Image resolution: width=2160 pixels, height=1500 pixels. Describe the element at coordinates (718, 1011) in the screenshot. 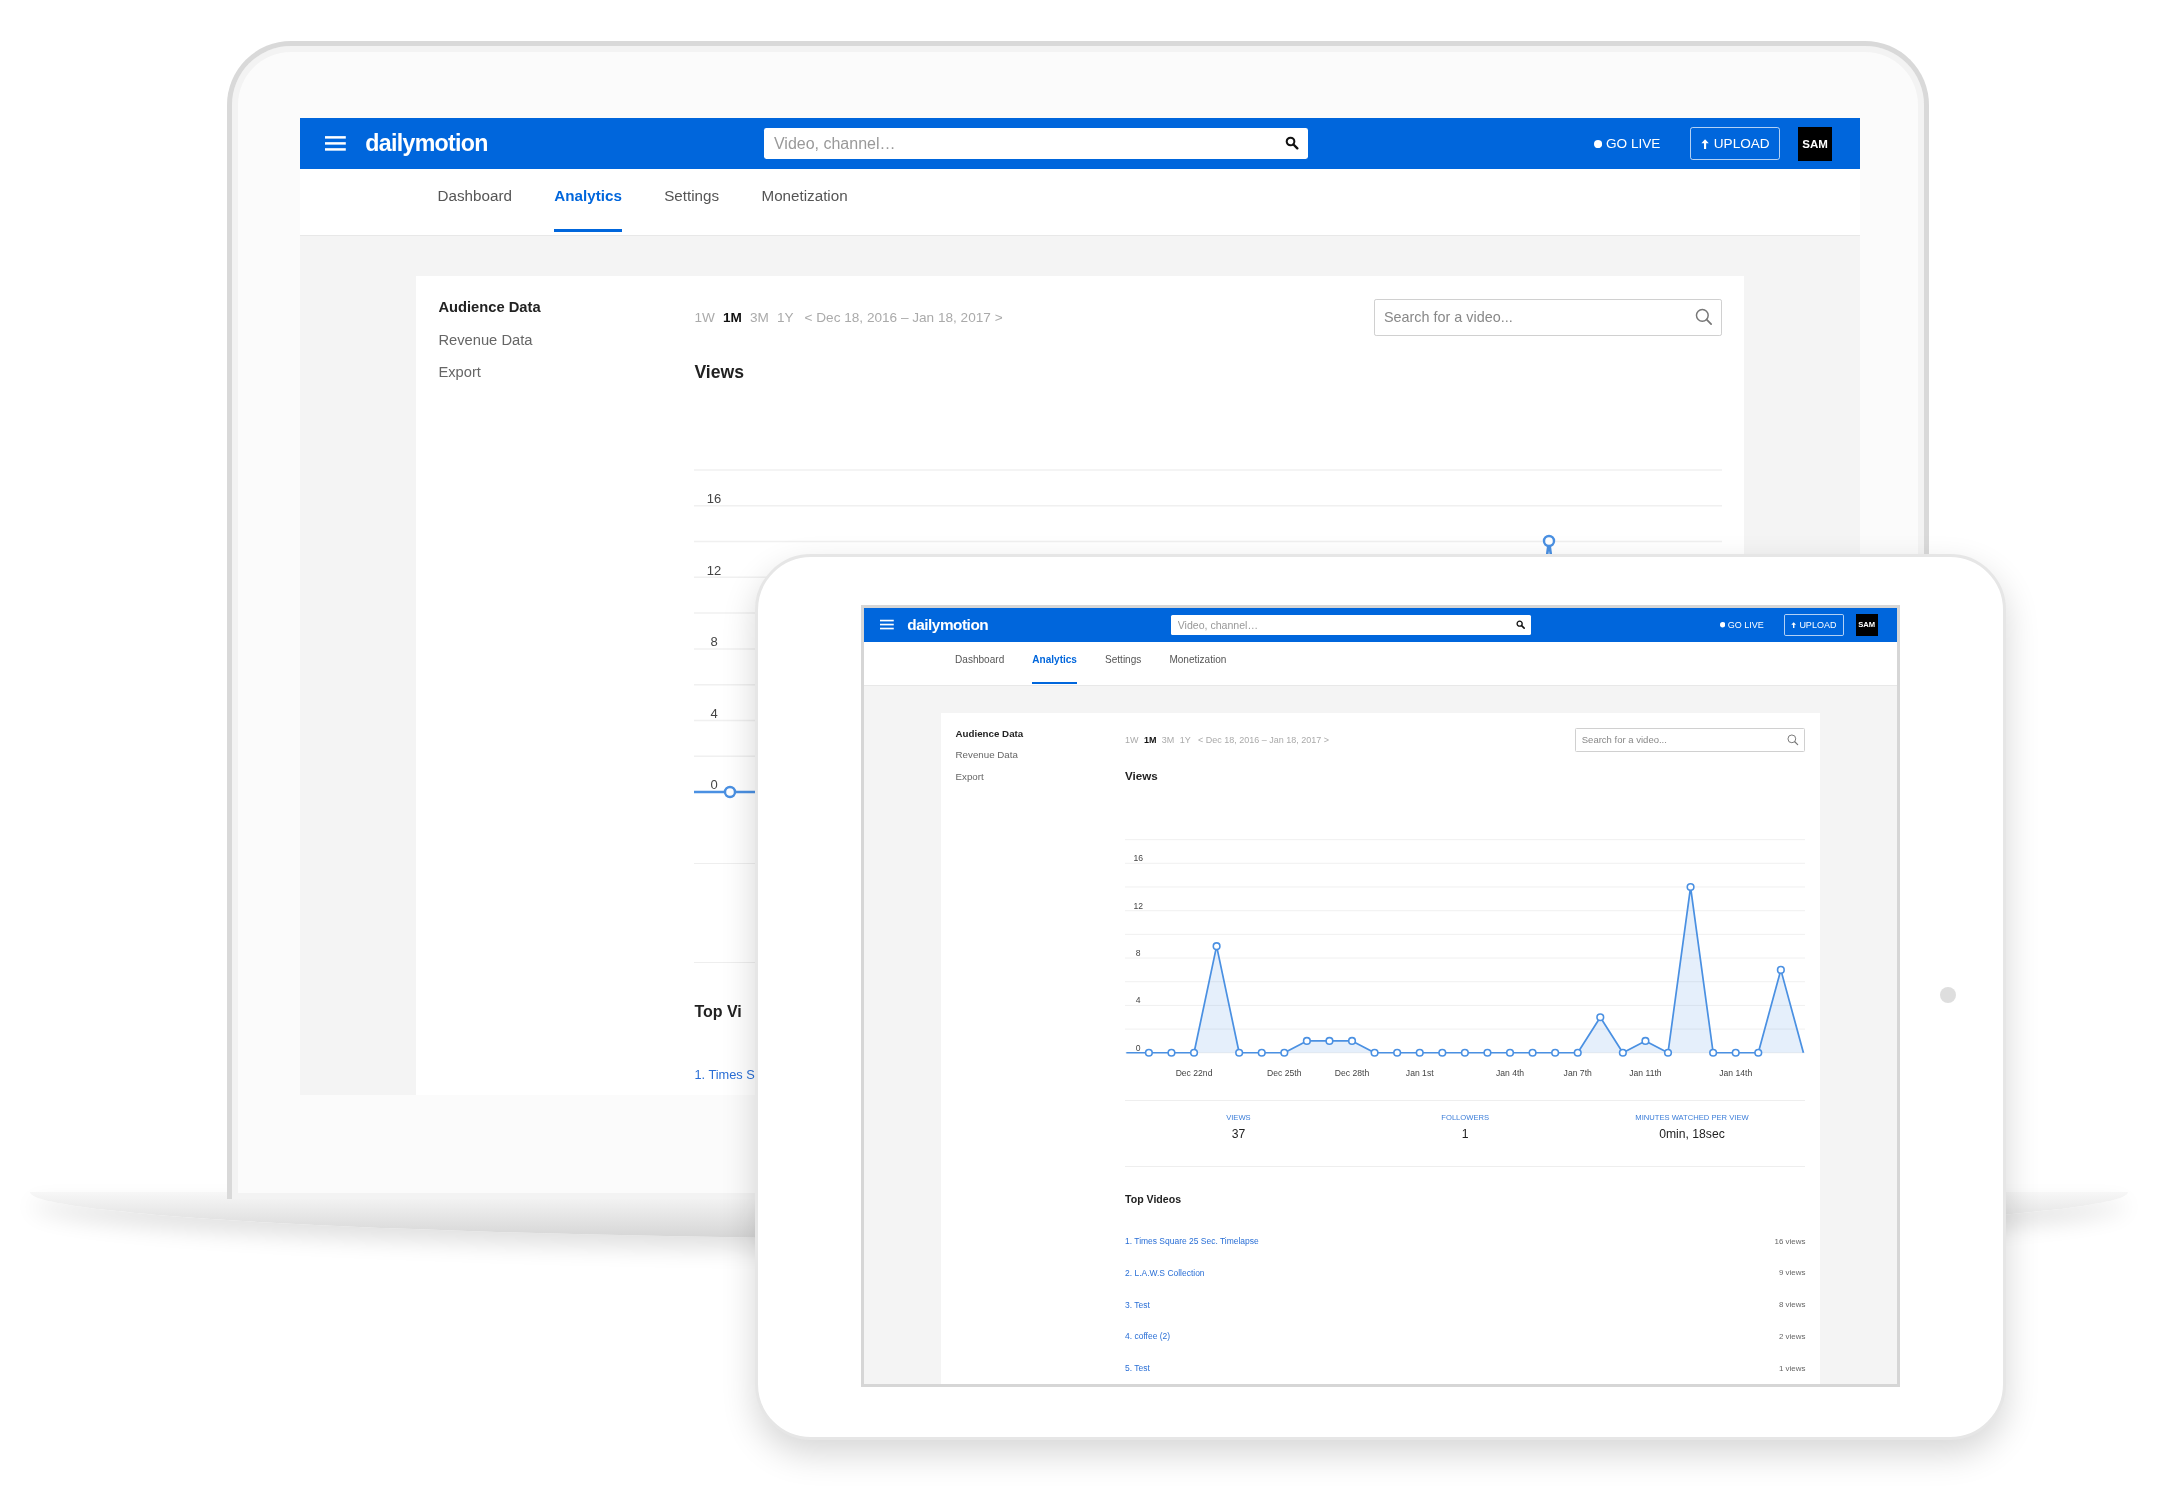

I see `section-title: Top Vi` at that location.